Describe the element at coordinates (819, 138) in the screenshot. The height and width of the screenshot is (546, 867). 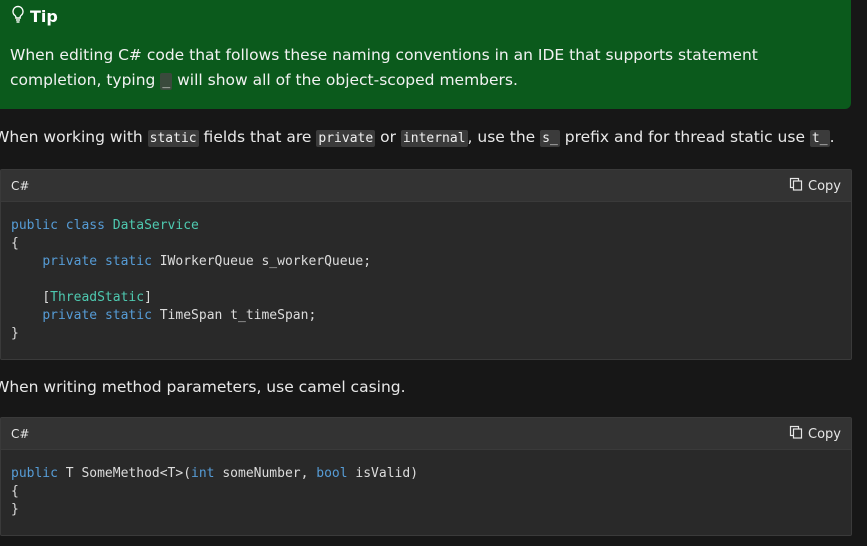
I see `inline-code-t-prefix: t_` at that location.